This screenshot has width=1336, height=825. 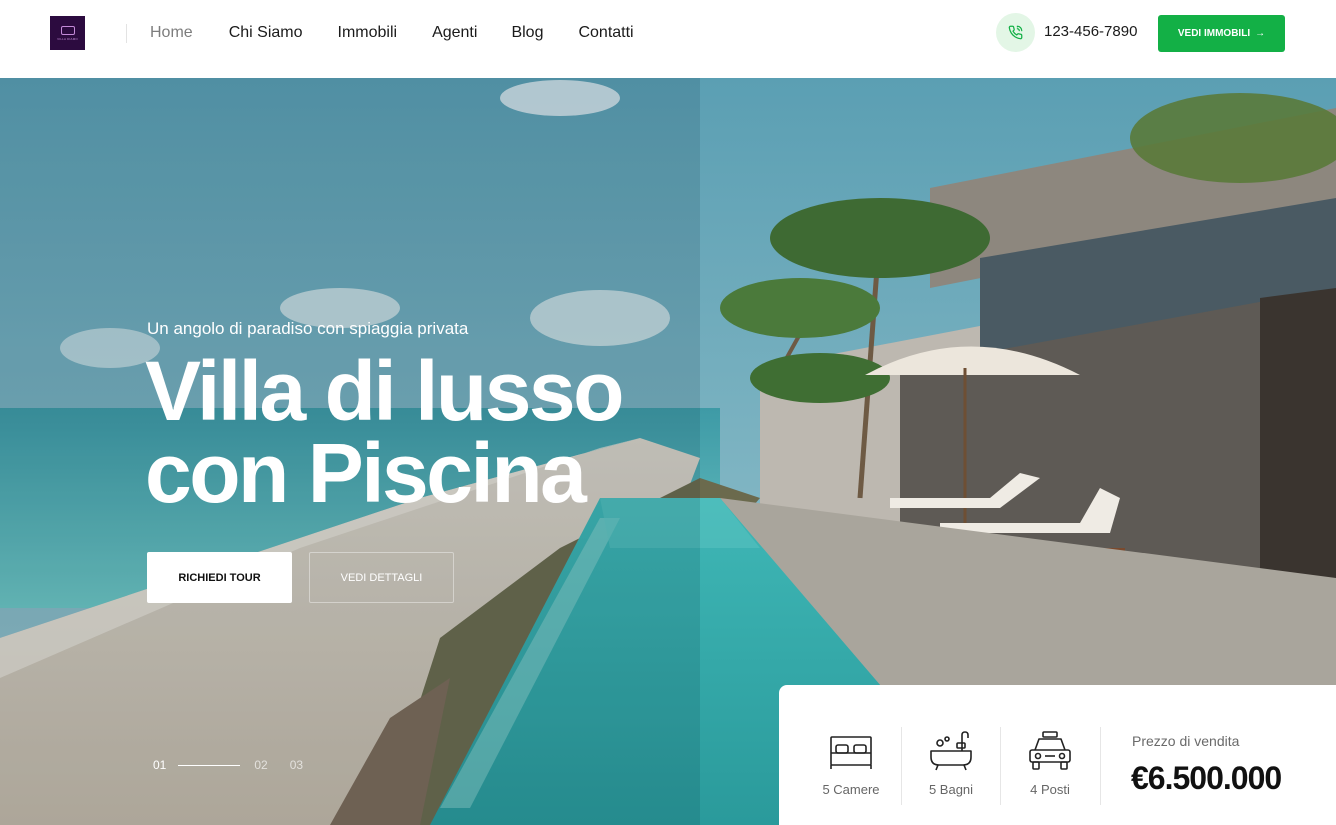 I want to click on richiedi-tour-button: RICHIEDI TOUR, so click(x=219, y=577).